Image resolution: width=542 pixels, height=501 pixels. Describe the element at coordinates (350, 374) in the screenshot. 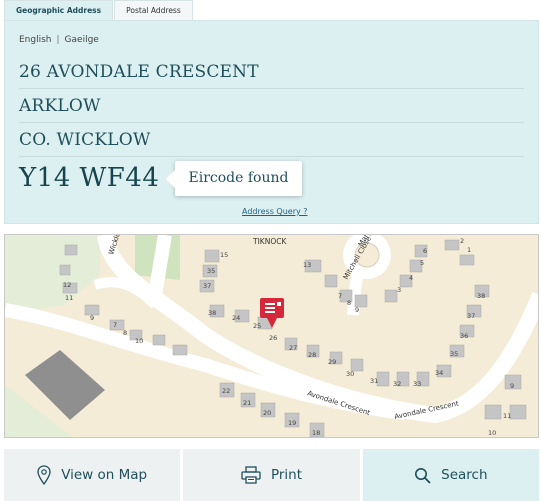

I see `svg-text: 30` at that location.